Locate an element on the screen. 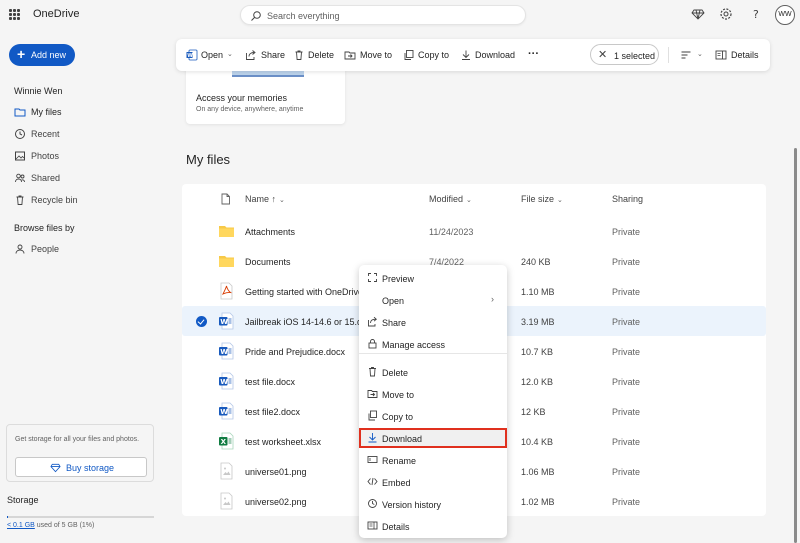  copy-to-button: Copy to is located at coordinates (428, 55).